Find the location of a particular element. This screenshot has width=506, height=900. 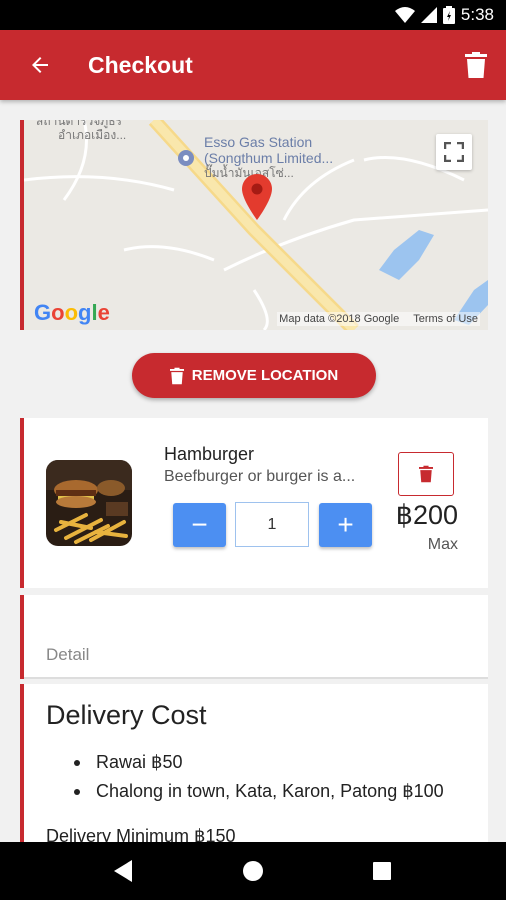

fullscreen-icon is located at coordinates (454, 152).